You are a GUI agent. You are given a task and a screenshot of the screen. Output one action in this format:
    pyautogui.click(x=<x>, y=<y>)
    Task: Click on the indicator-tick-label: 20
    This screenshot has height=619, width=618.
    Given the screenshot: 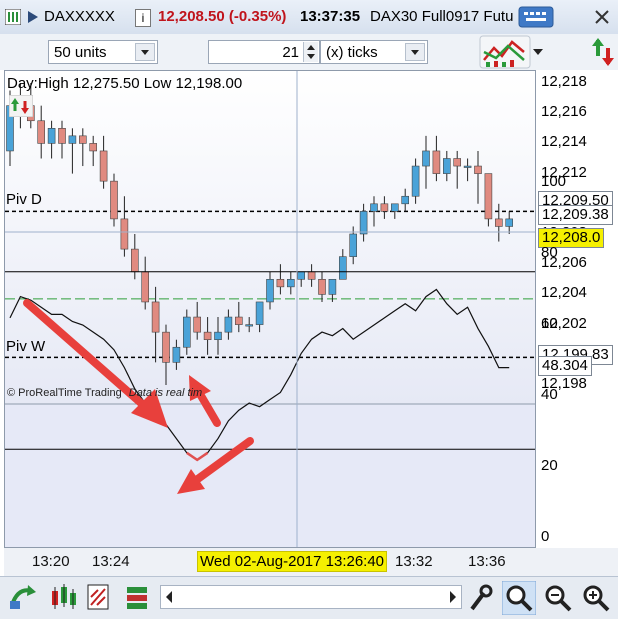 What is the action you would take?
    pyautogui.click(x=549, y=465)
    